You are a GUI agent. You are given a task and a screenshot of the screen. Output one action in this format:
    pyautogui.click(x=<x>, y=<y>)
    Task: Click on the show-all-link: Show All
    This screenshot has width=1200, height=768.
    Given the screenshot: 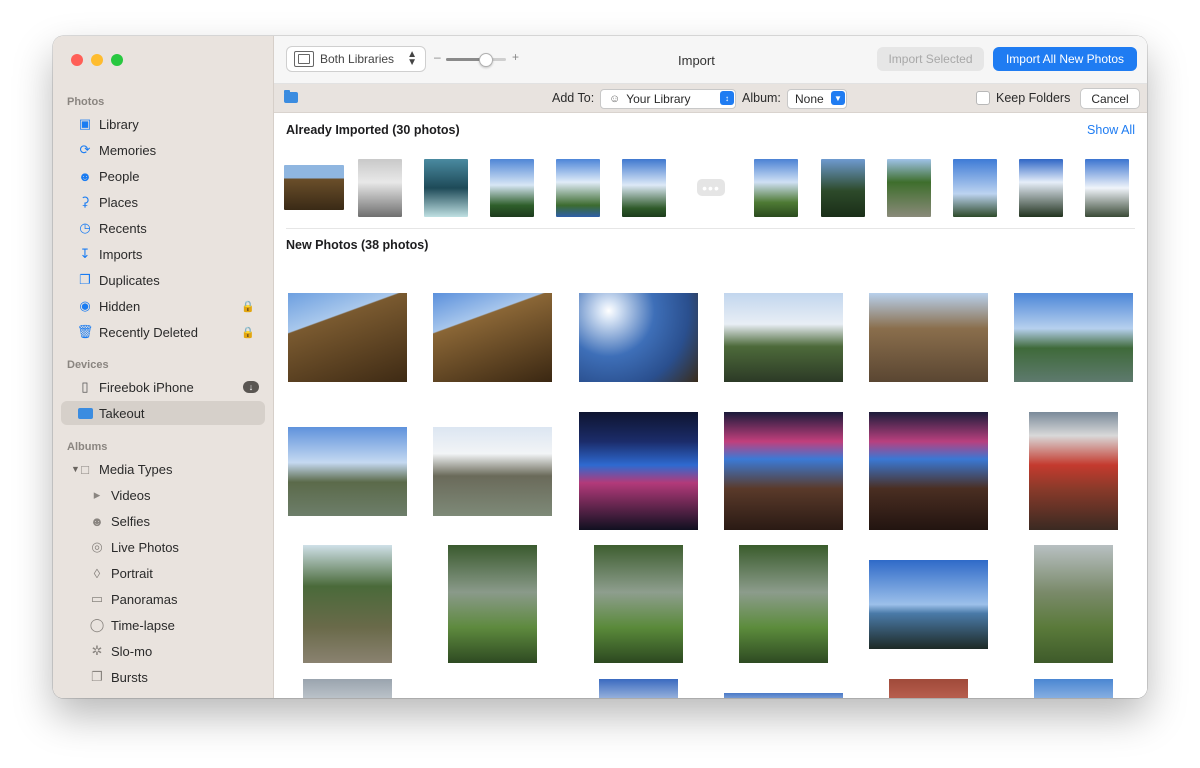 What is the action you would take?
    pyautogui.click(x=1111, y=130)
    